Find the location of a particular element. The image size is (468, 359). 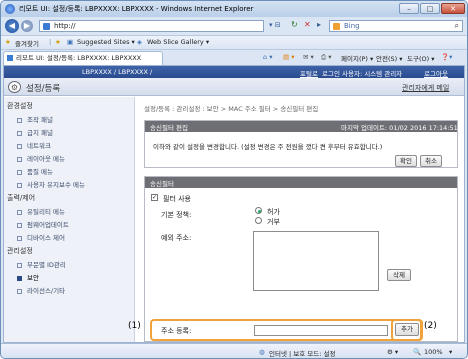

search-placeholder: Bing is located at coordinates (352, 26).